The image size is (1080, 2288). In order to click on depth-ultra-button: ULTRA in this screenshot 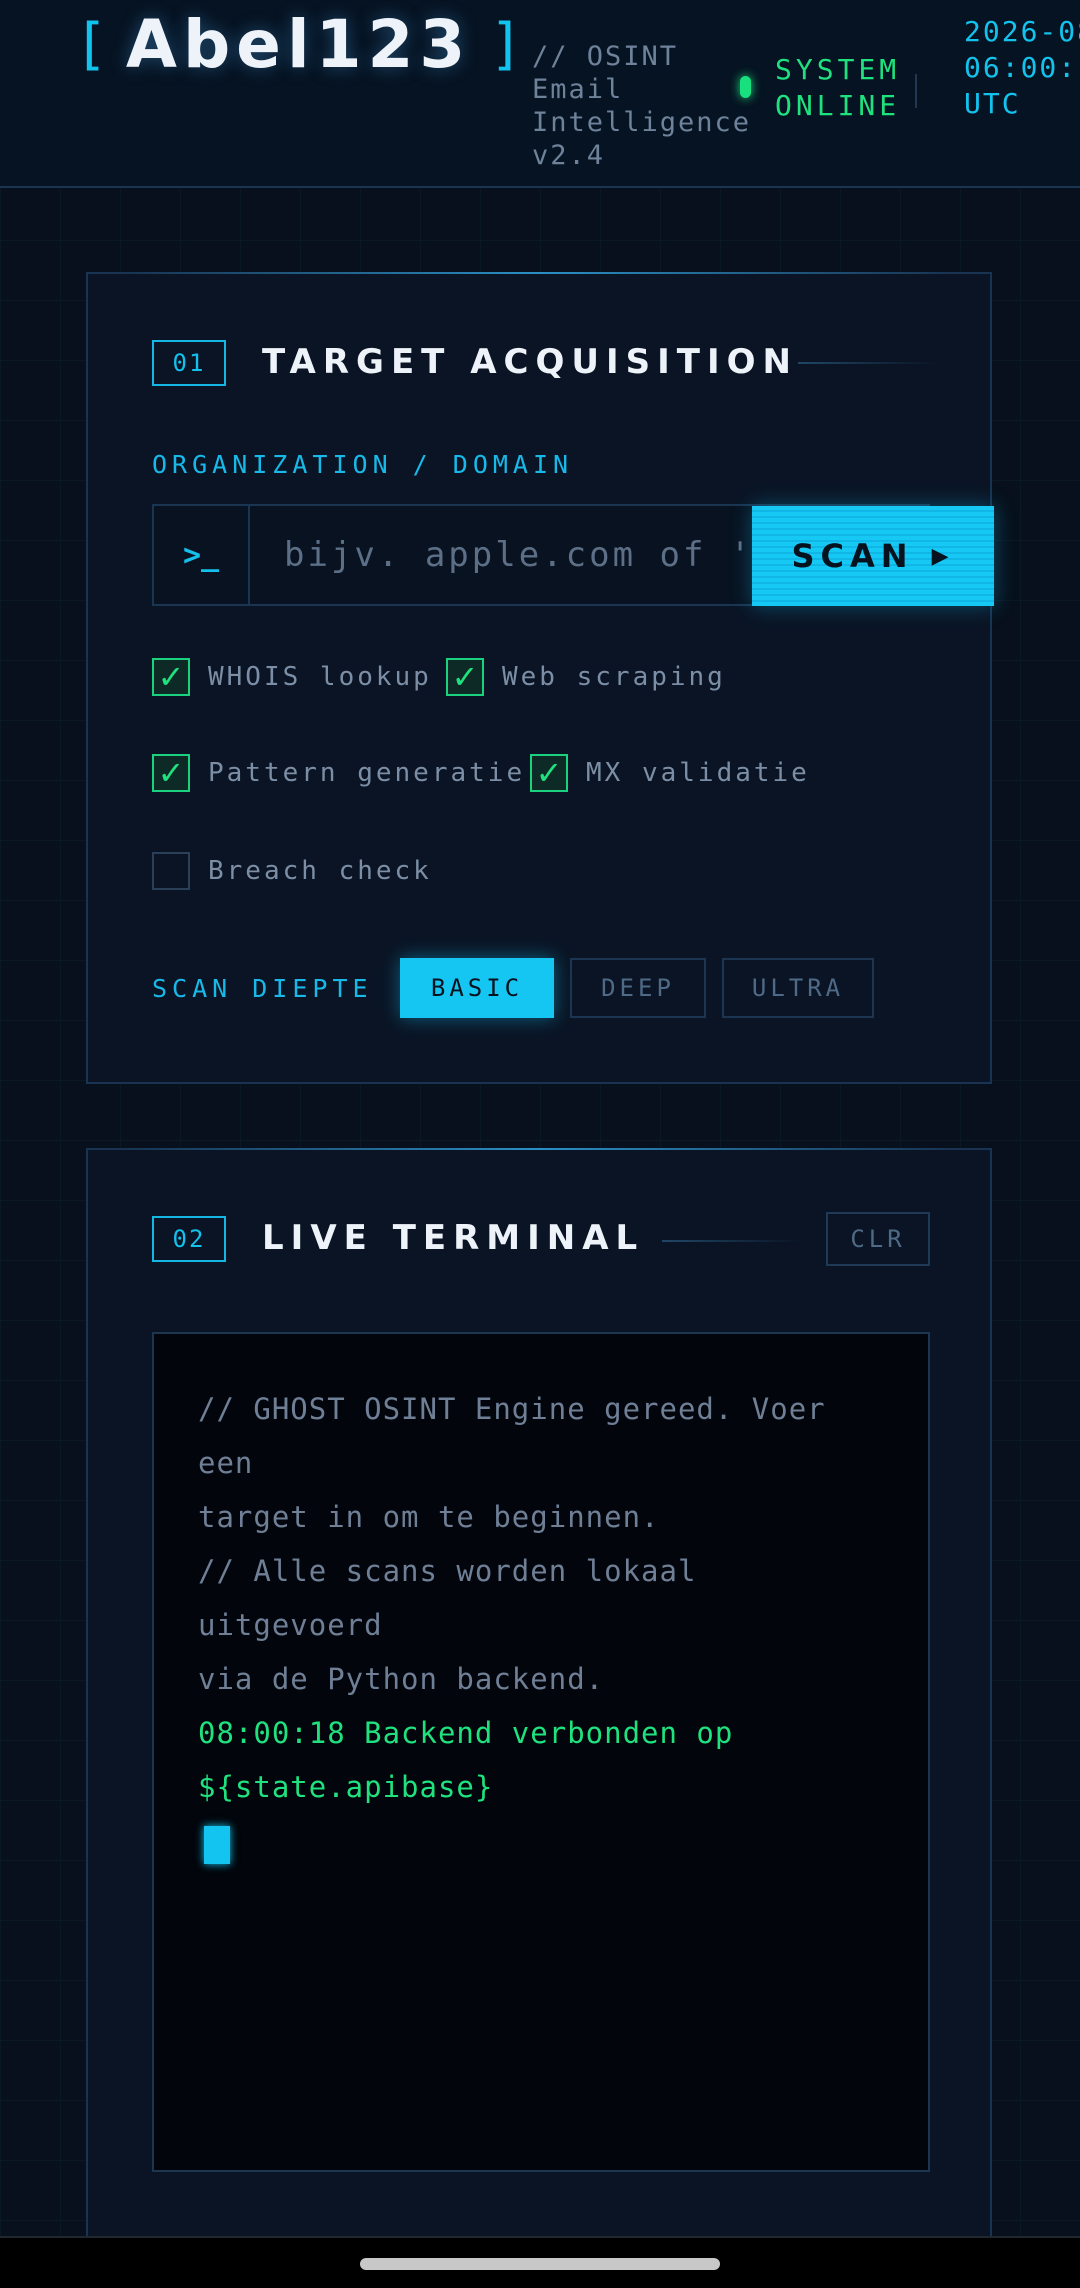, I will do `click(798, 988)`.